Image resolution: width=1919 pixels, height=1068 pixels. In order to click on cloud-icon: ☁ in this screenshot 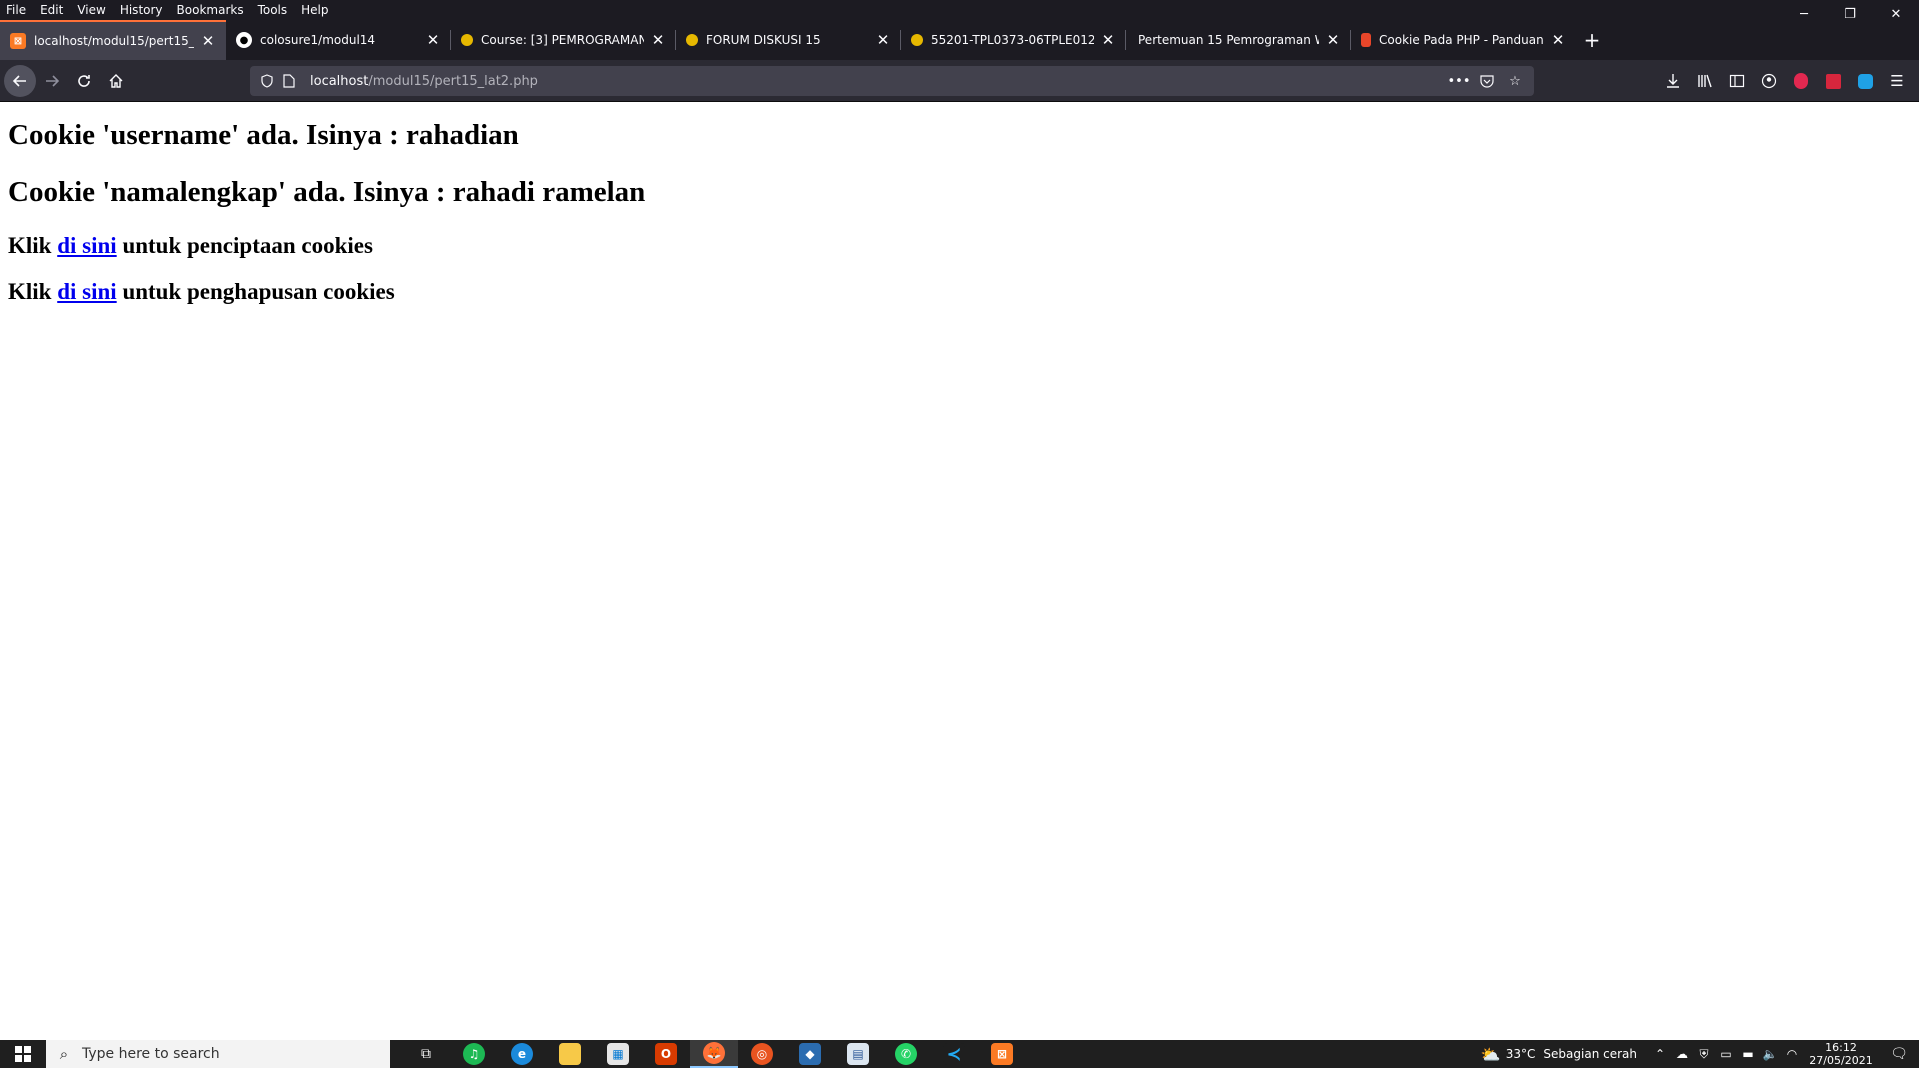, I will do `click(1682, 1054)`.